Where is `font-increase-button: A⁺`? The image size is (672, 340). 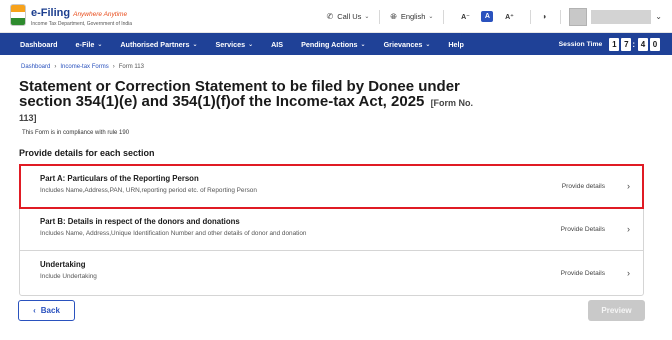 font-increase-button: A⁺ is located at coordinates (509, 16).